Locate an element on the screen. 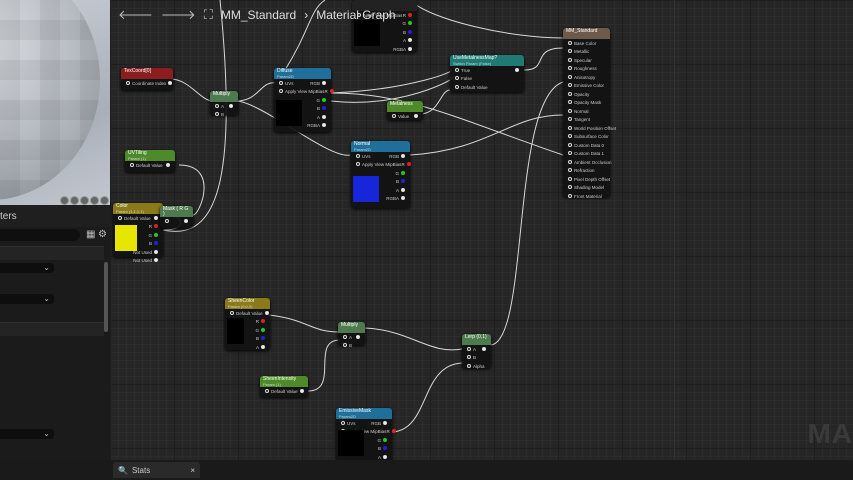 The width and height of the screenshot is (853, 480). teapot-icon is located at coordinates (104, 200).